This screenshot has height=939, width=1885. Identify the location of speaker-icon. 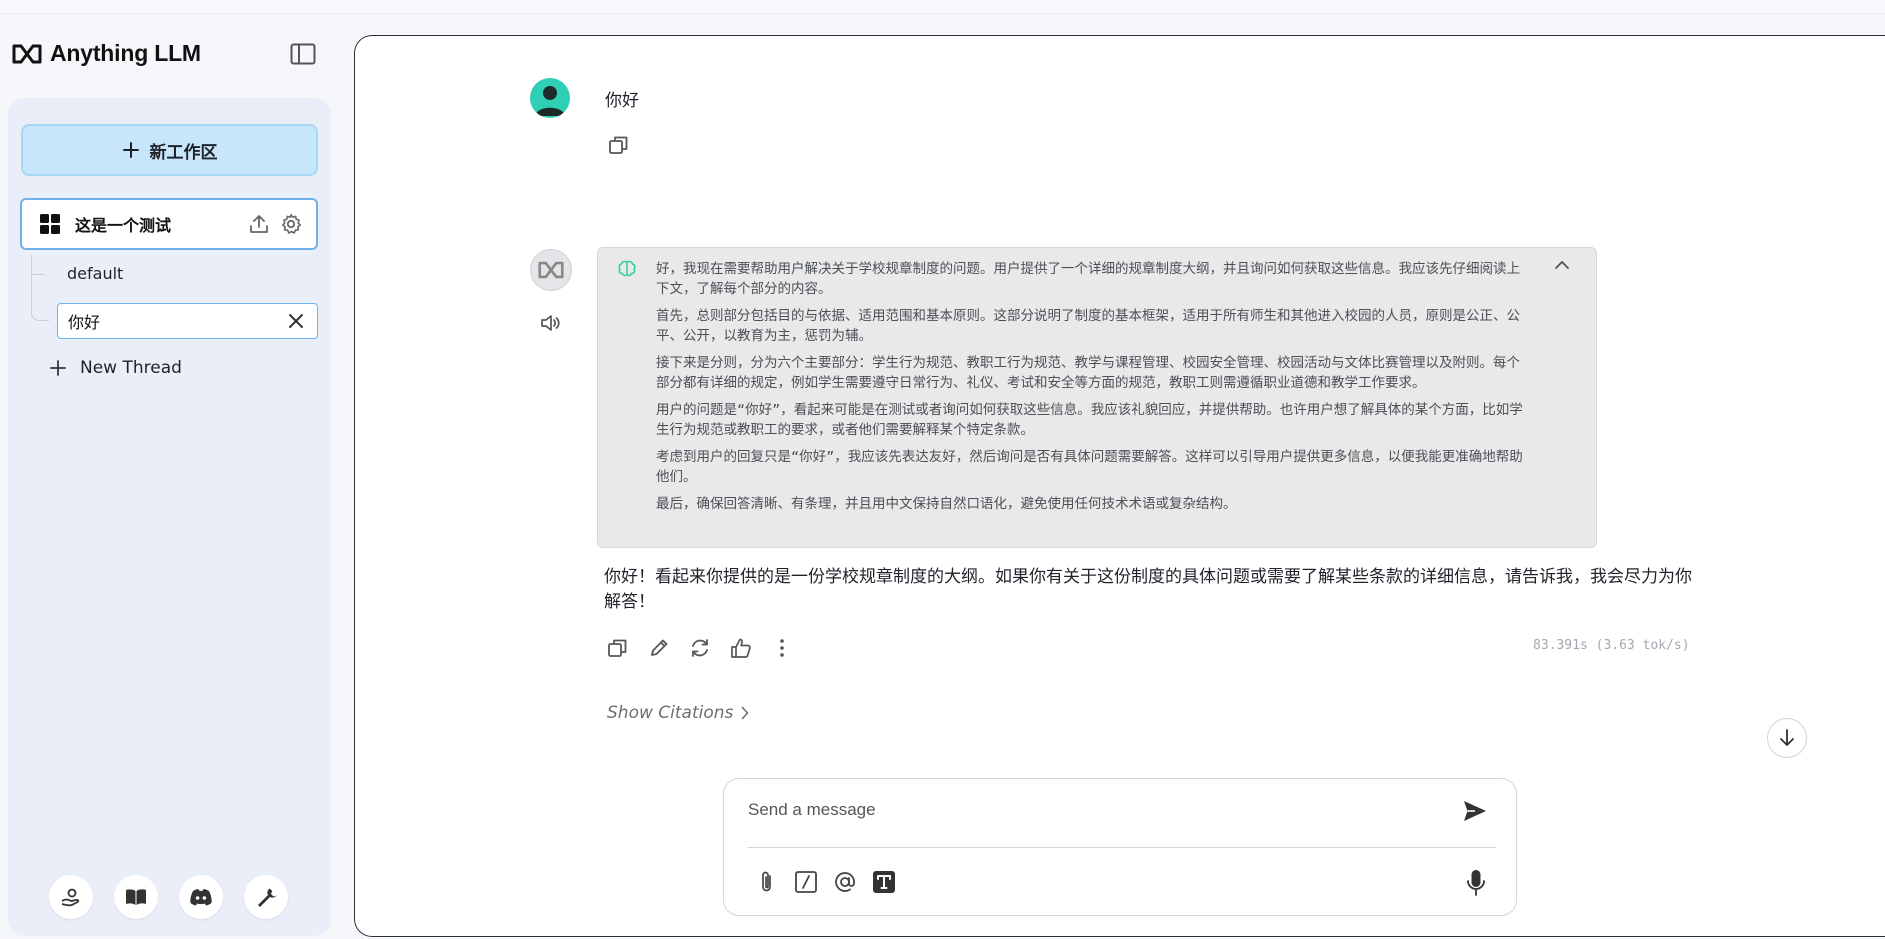
(551, 323).